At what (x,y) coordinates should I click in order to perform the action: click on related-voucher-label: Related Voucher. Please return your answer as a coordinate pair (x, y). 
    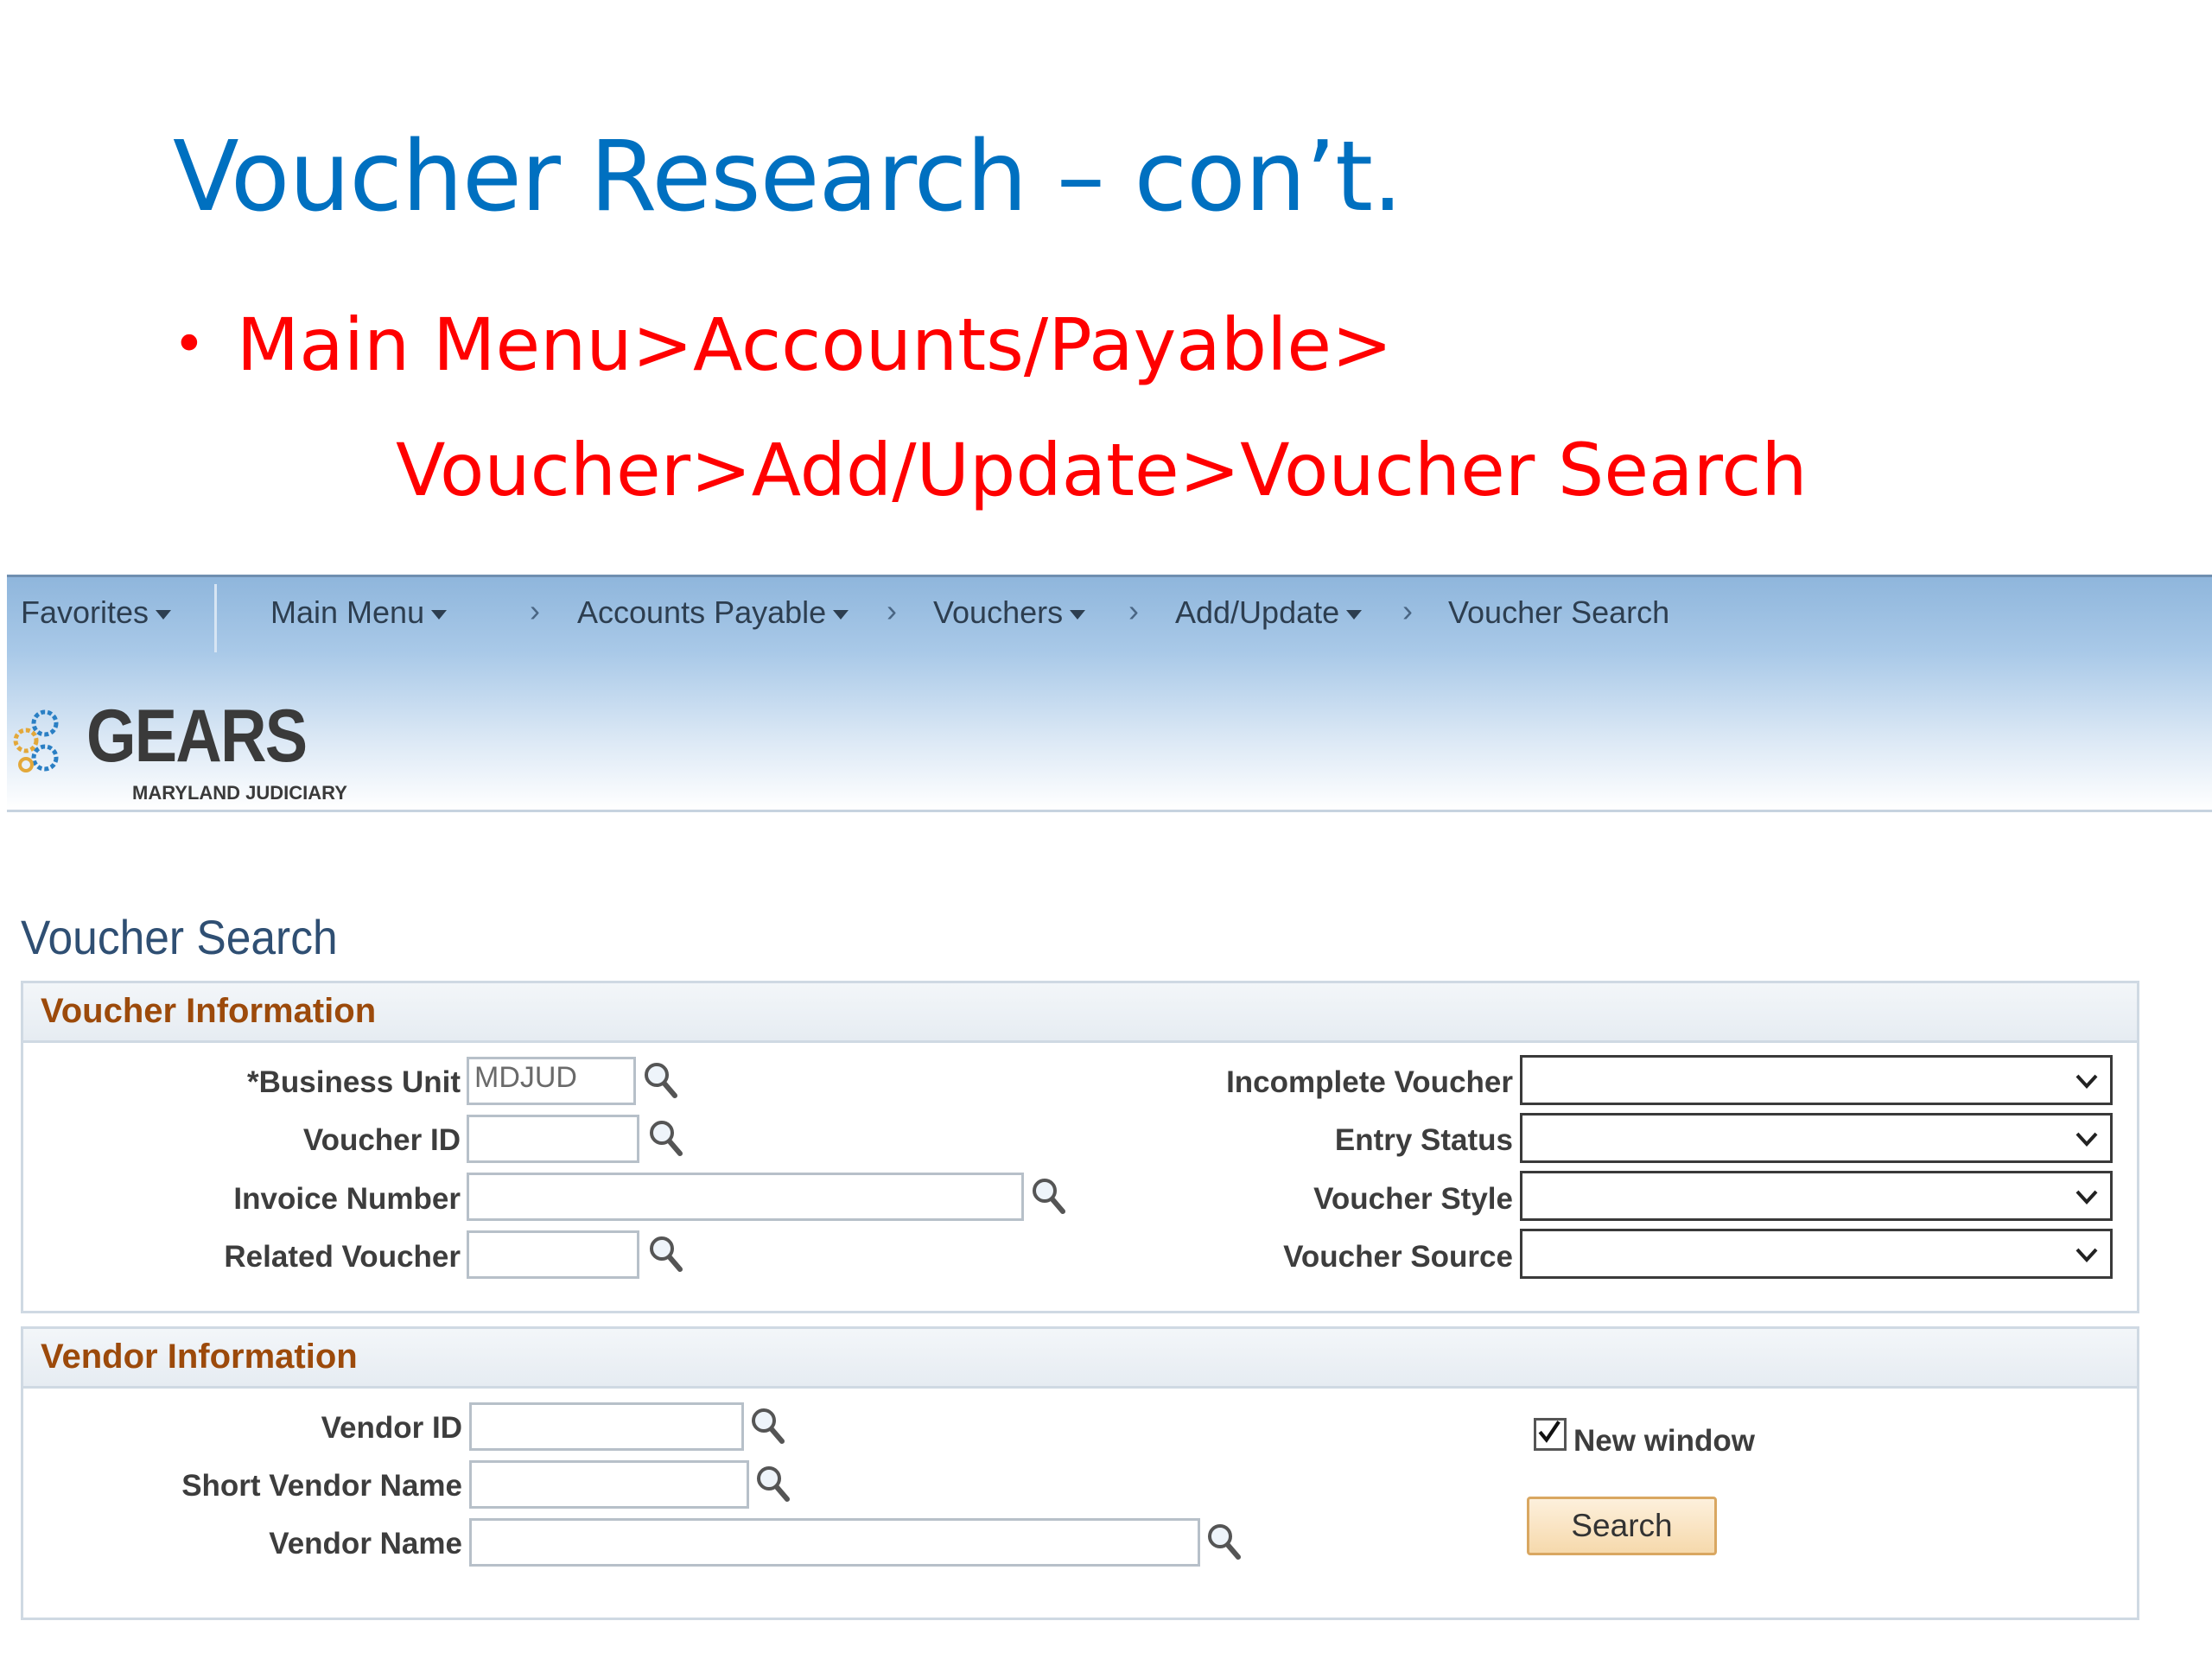
    Looking at the image, I should click on (342, 1257).